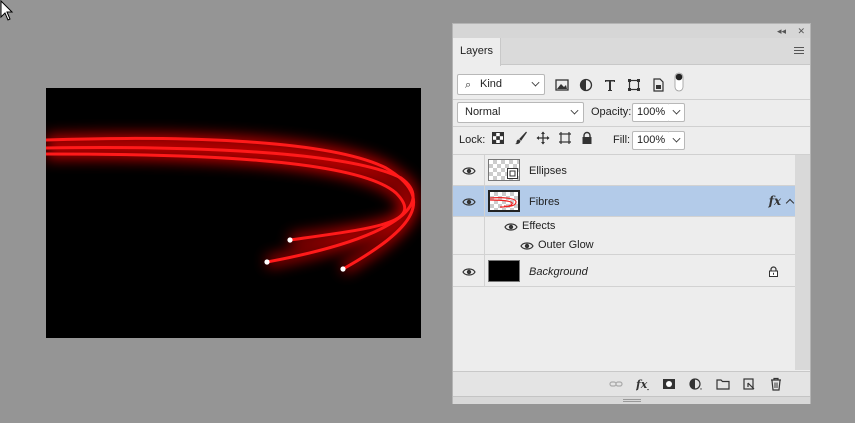 Image resolution: width=855 pixels, height=423 pixels. Describe the element at coordinates (624, 271) in the screenshot. I see `layer-row-background: Background` at that location.